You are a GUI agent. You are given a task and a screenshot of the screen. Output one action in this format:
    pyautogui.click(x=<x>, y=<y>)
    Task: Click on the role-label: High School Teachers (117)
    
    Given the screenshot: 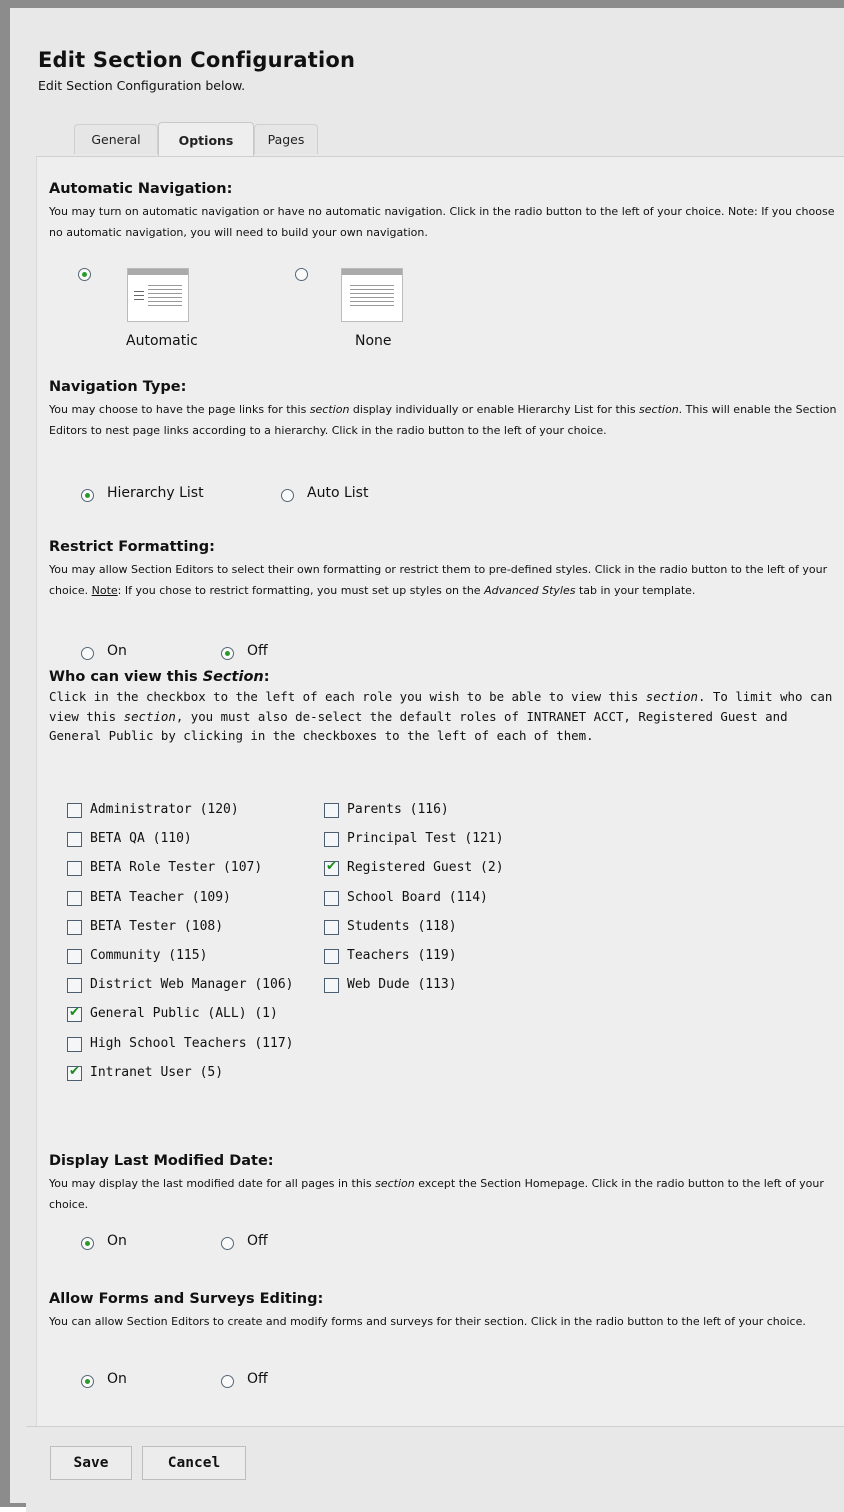 What is the action you would take?
    pyautogui.click(x=192, y=1043)
    